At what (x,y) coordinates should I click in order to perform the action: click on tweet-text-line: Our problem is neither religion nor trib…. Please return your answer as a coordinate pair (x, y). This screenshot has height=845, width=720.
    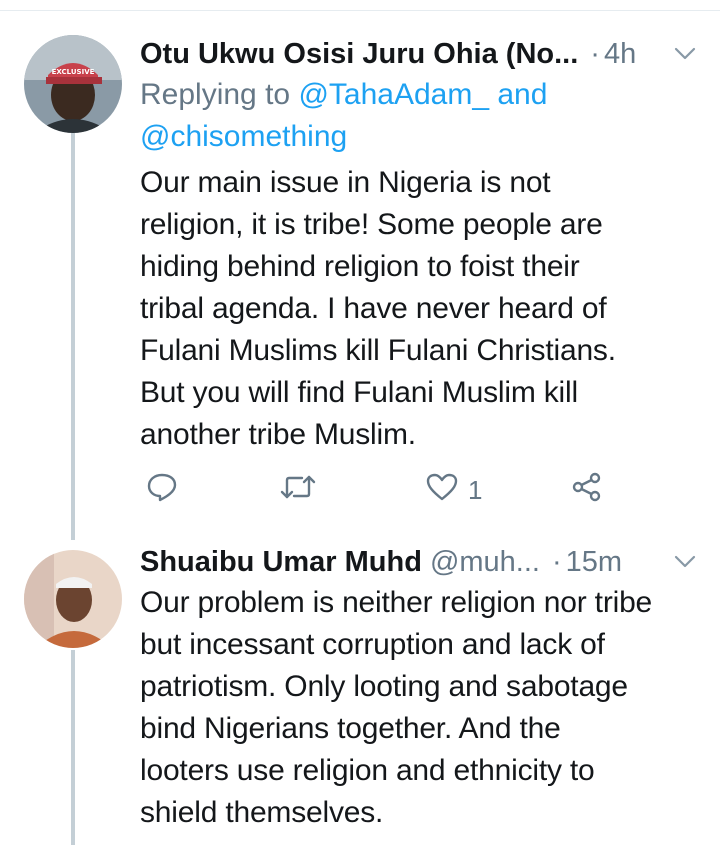
    Looking at the image, I should click on (396, 602).